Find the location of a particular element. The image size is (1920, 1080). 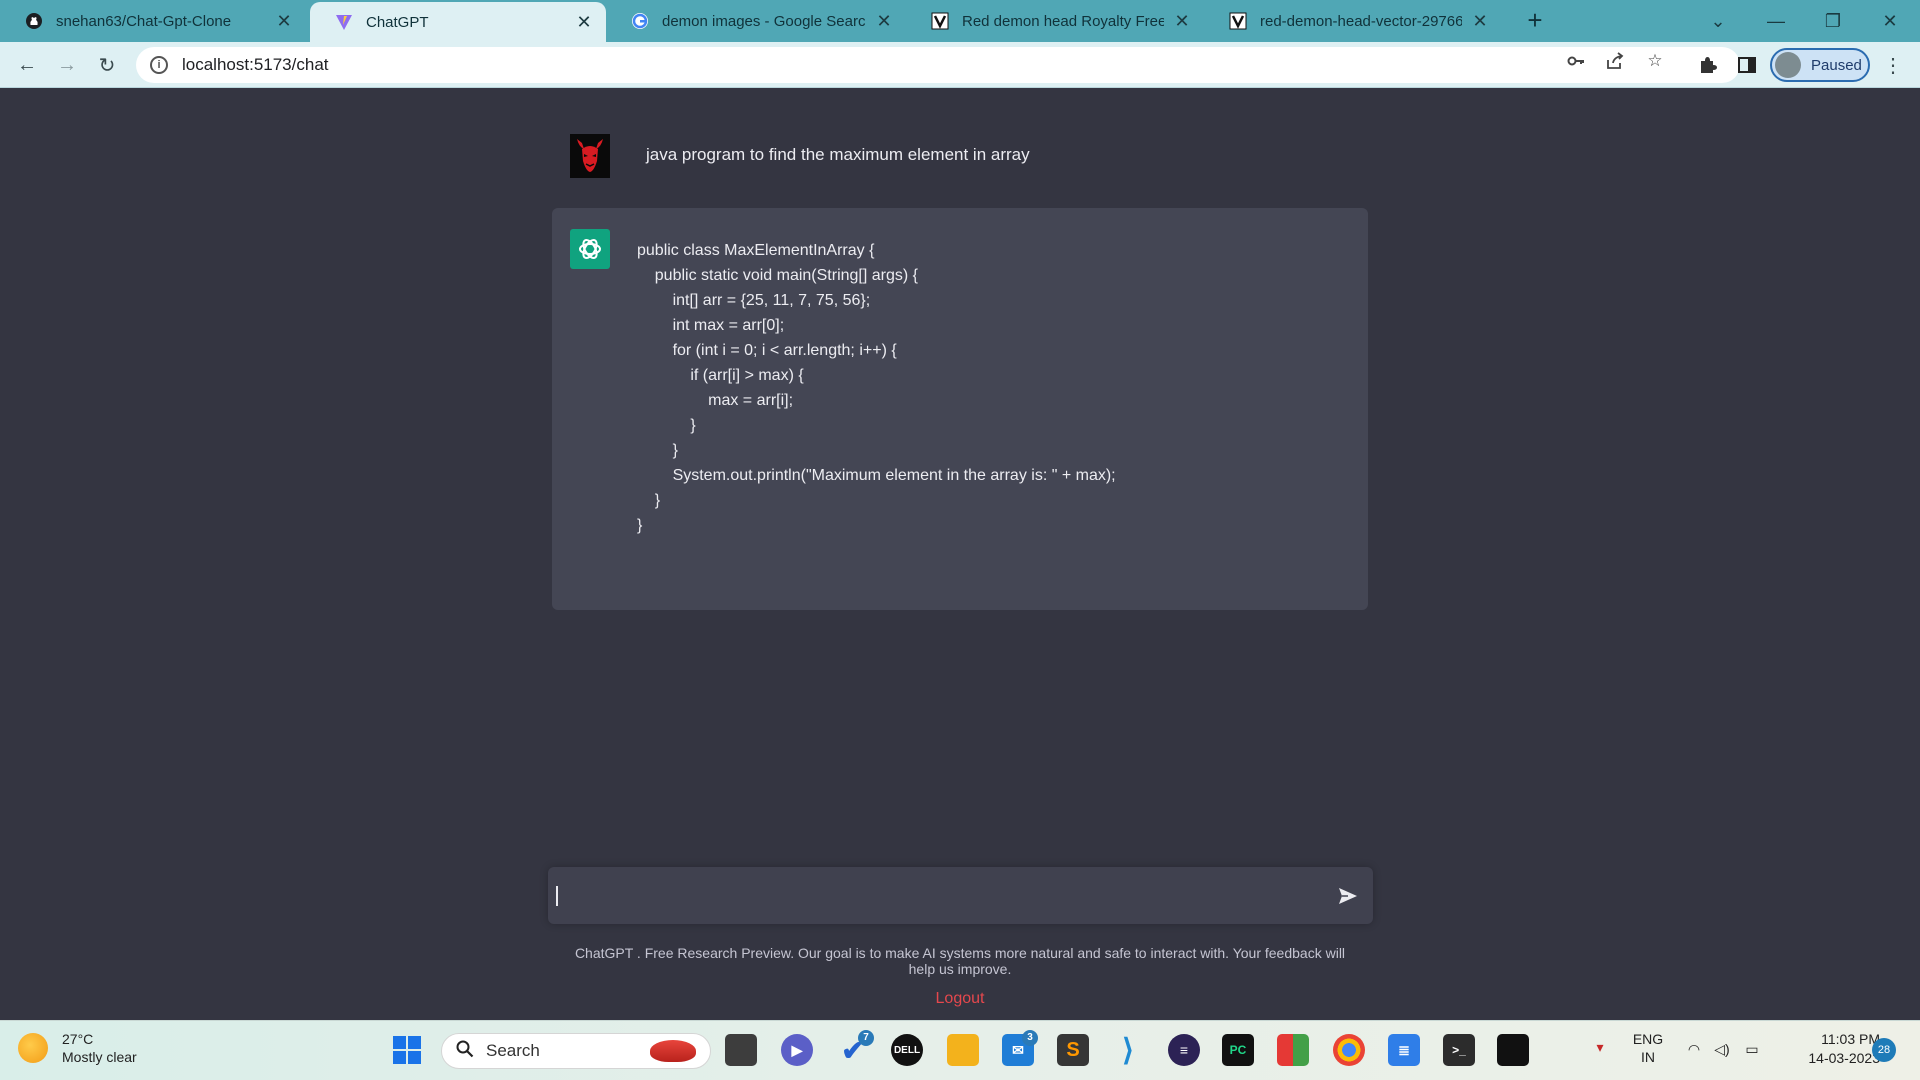

system-clock: 11:03 PM 14-03-2023 is located at coordinates (1830, 1049).